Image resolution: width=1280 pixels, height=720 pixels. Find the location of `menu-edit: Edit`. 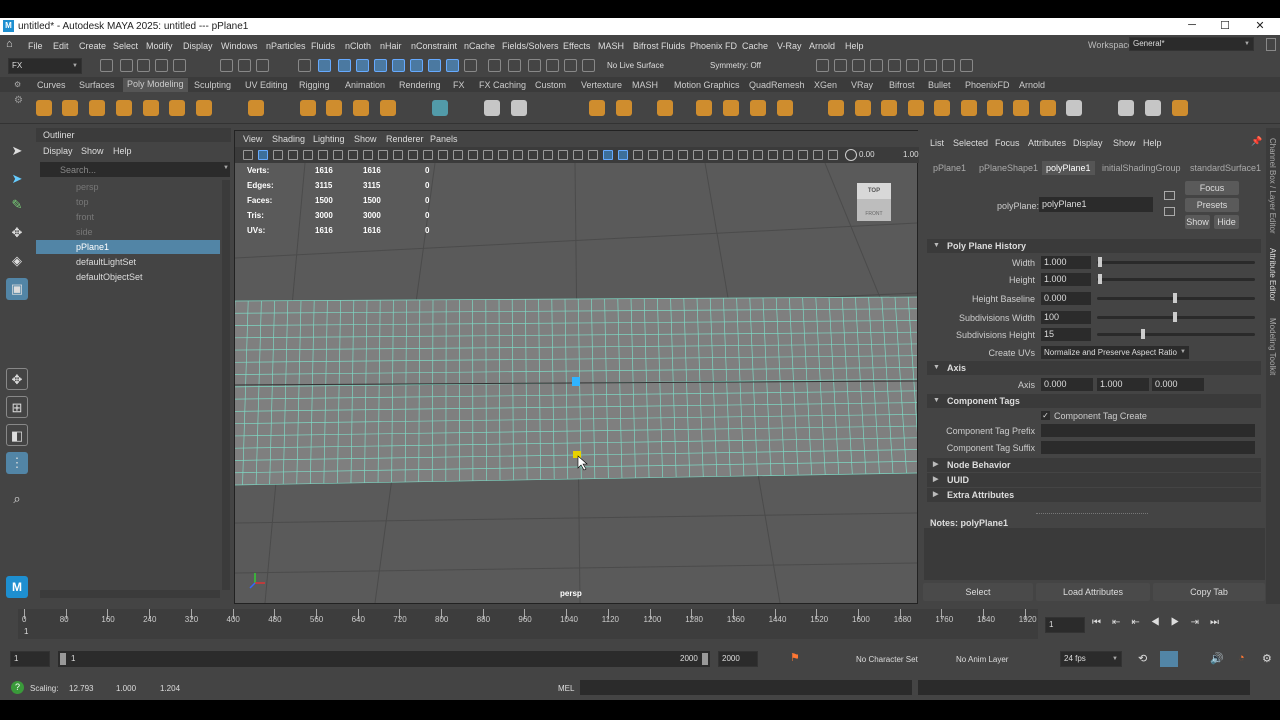

menu-edit: Edit is located at coordinates (61, 46).